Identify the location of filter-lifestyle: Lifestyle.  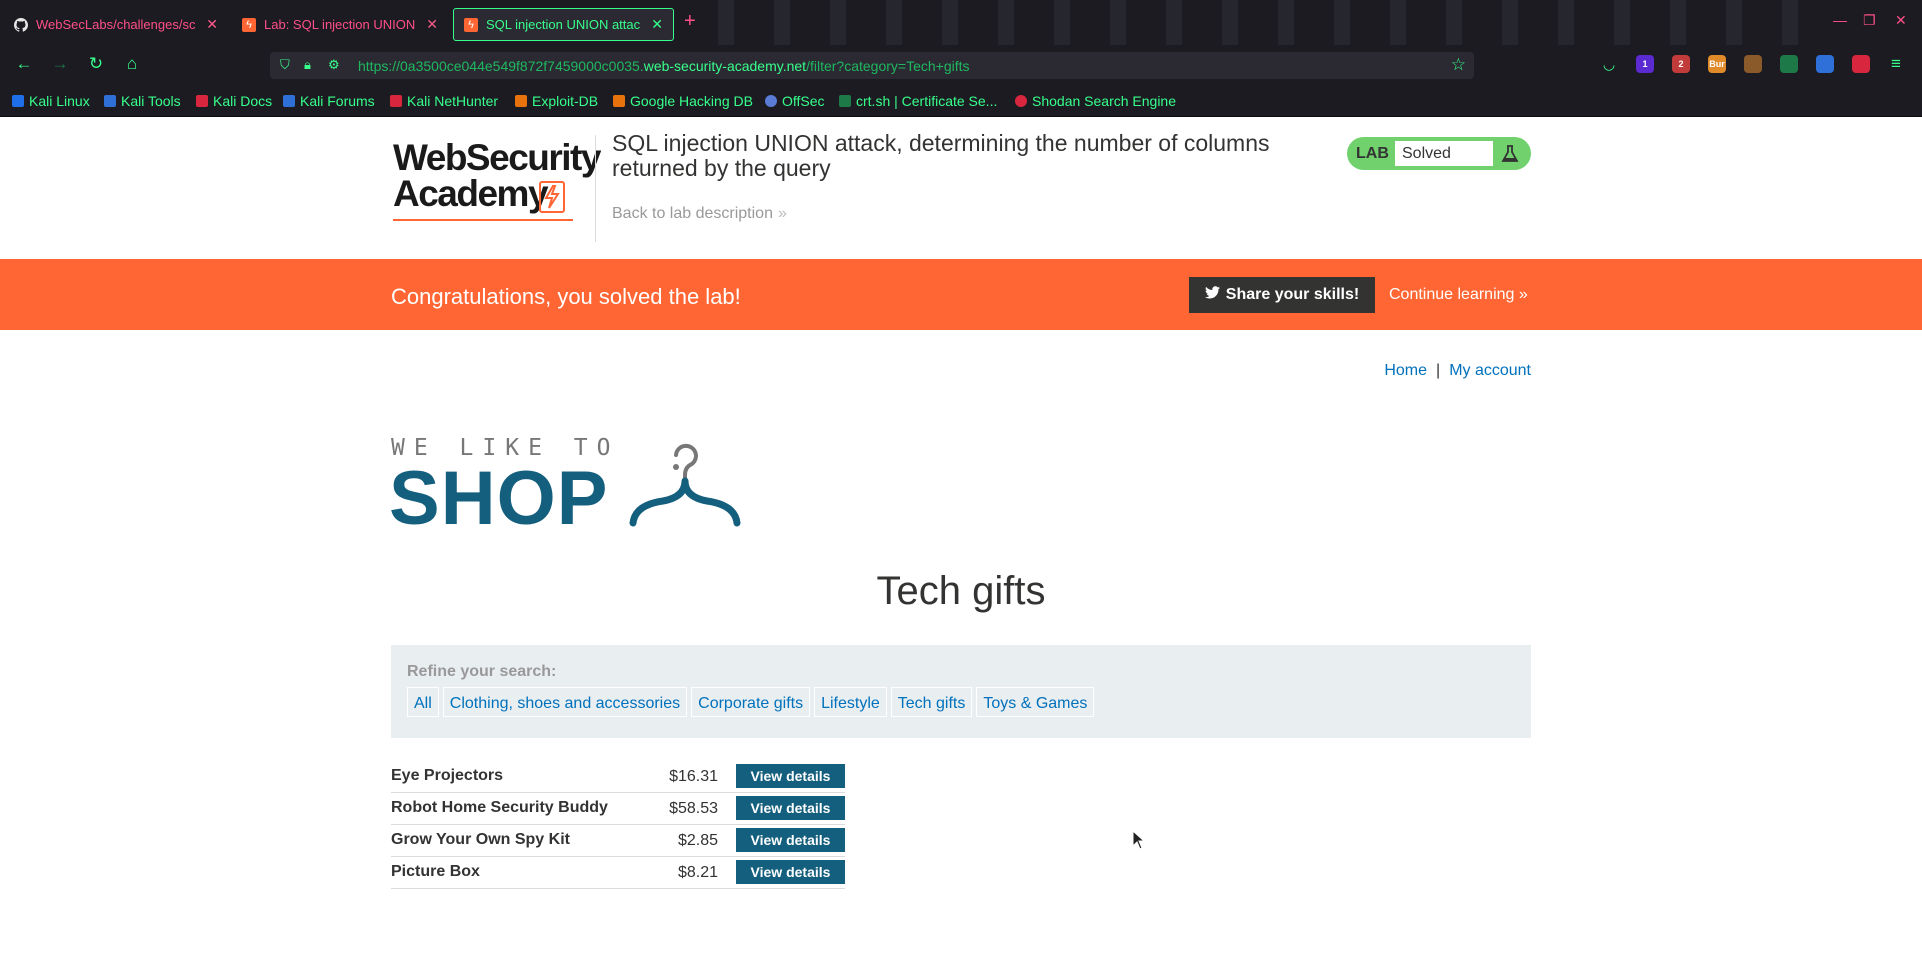
(850, 702).